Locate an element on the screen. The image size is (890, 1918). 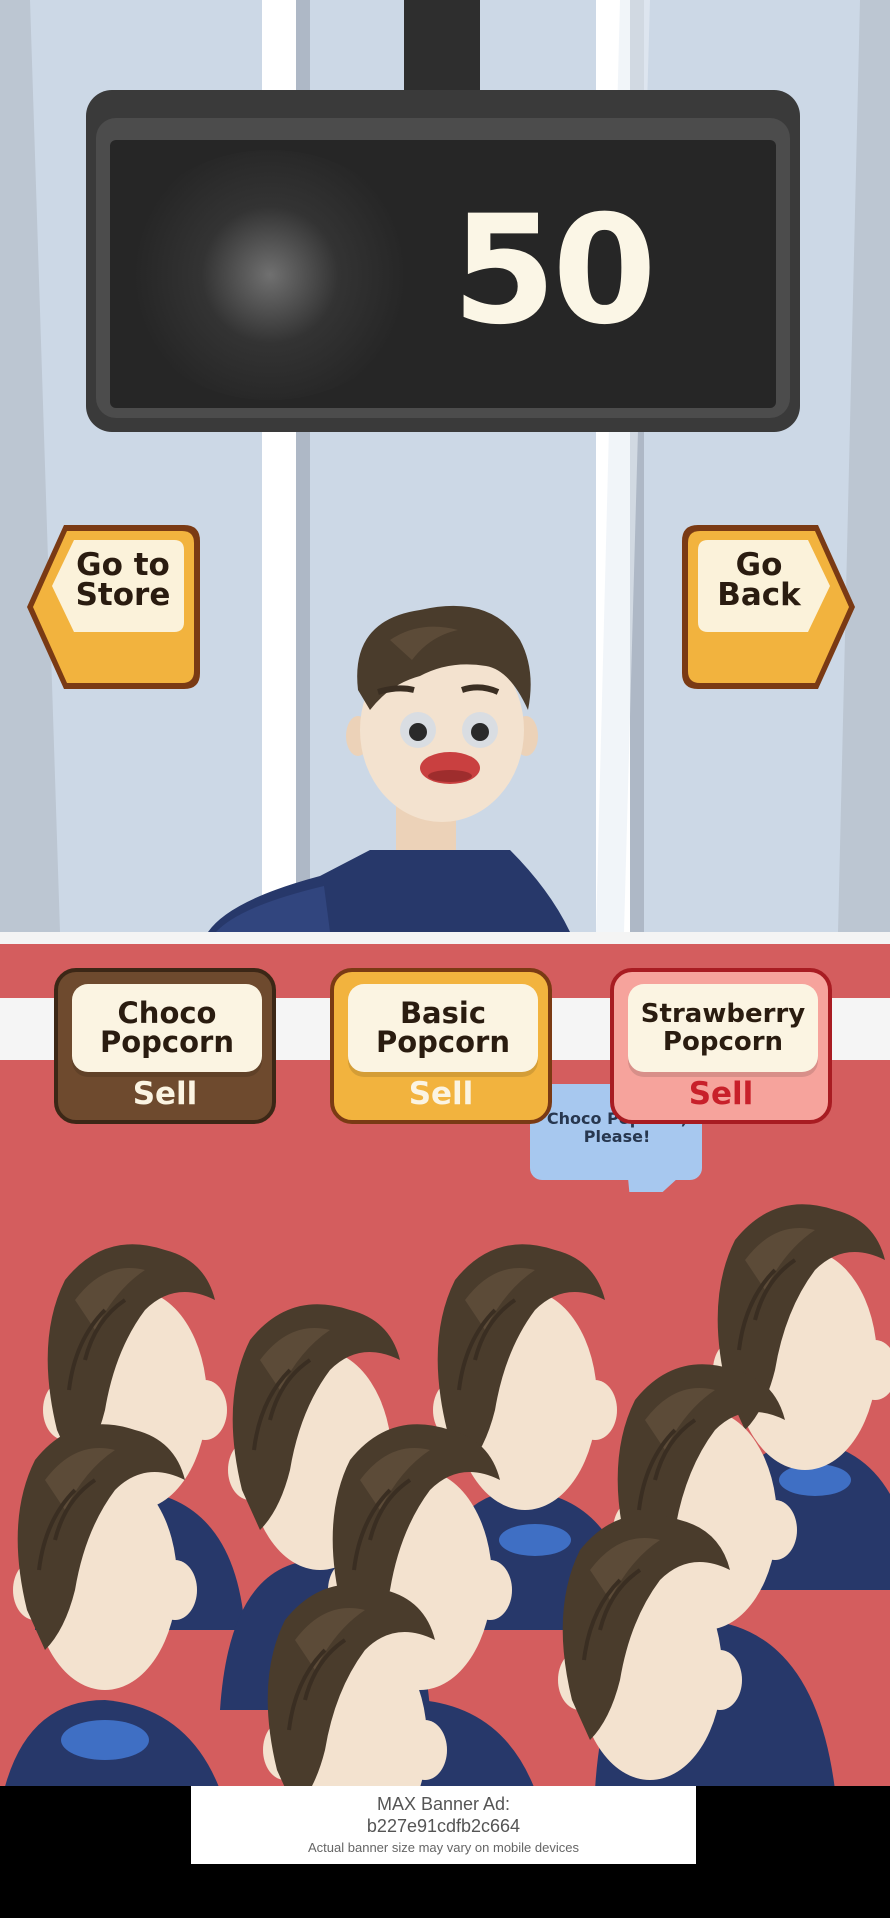
customer-character is located at coordinates (389, 768).